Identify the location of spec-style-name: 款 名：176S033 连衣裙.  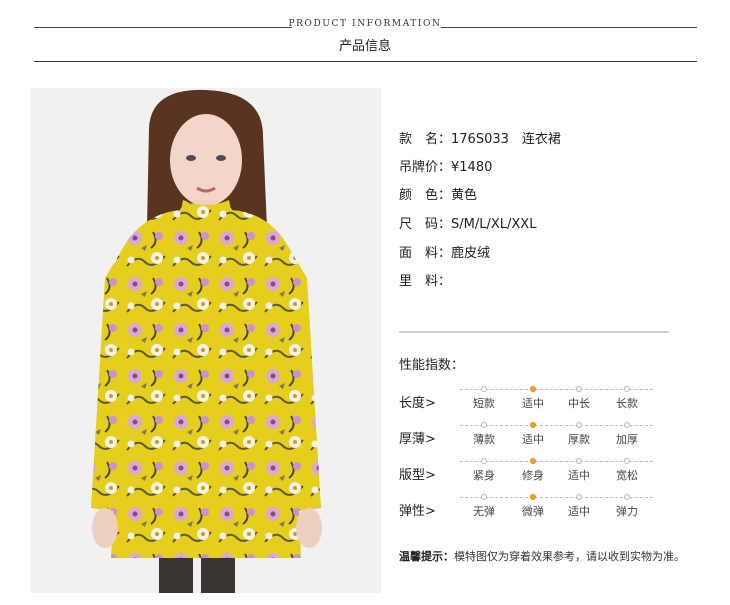
(480, 137).